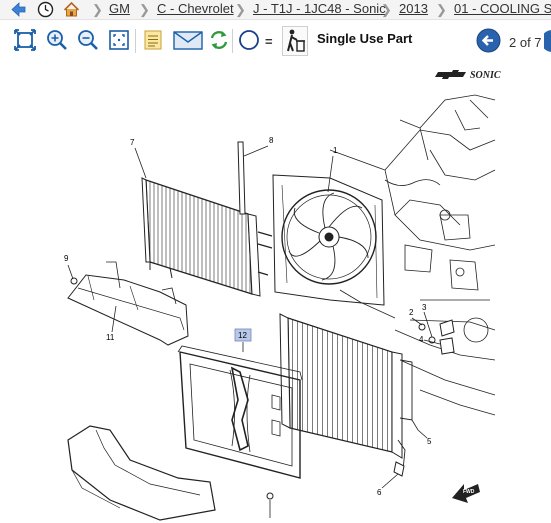 The image size is (551, 523). What do you see at coordinates (66, 258) in the screenshot?
I see `callout-9: 9` at bounding box center [66, 258].